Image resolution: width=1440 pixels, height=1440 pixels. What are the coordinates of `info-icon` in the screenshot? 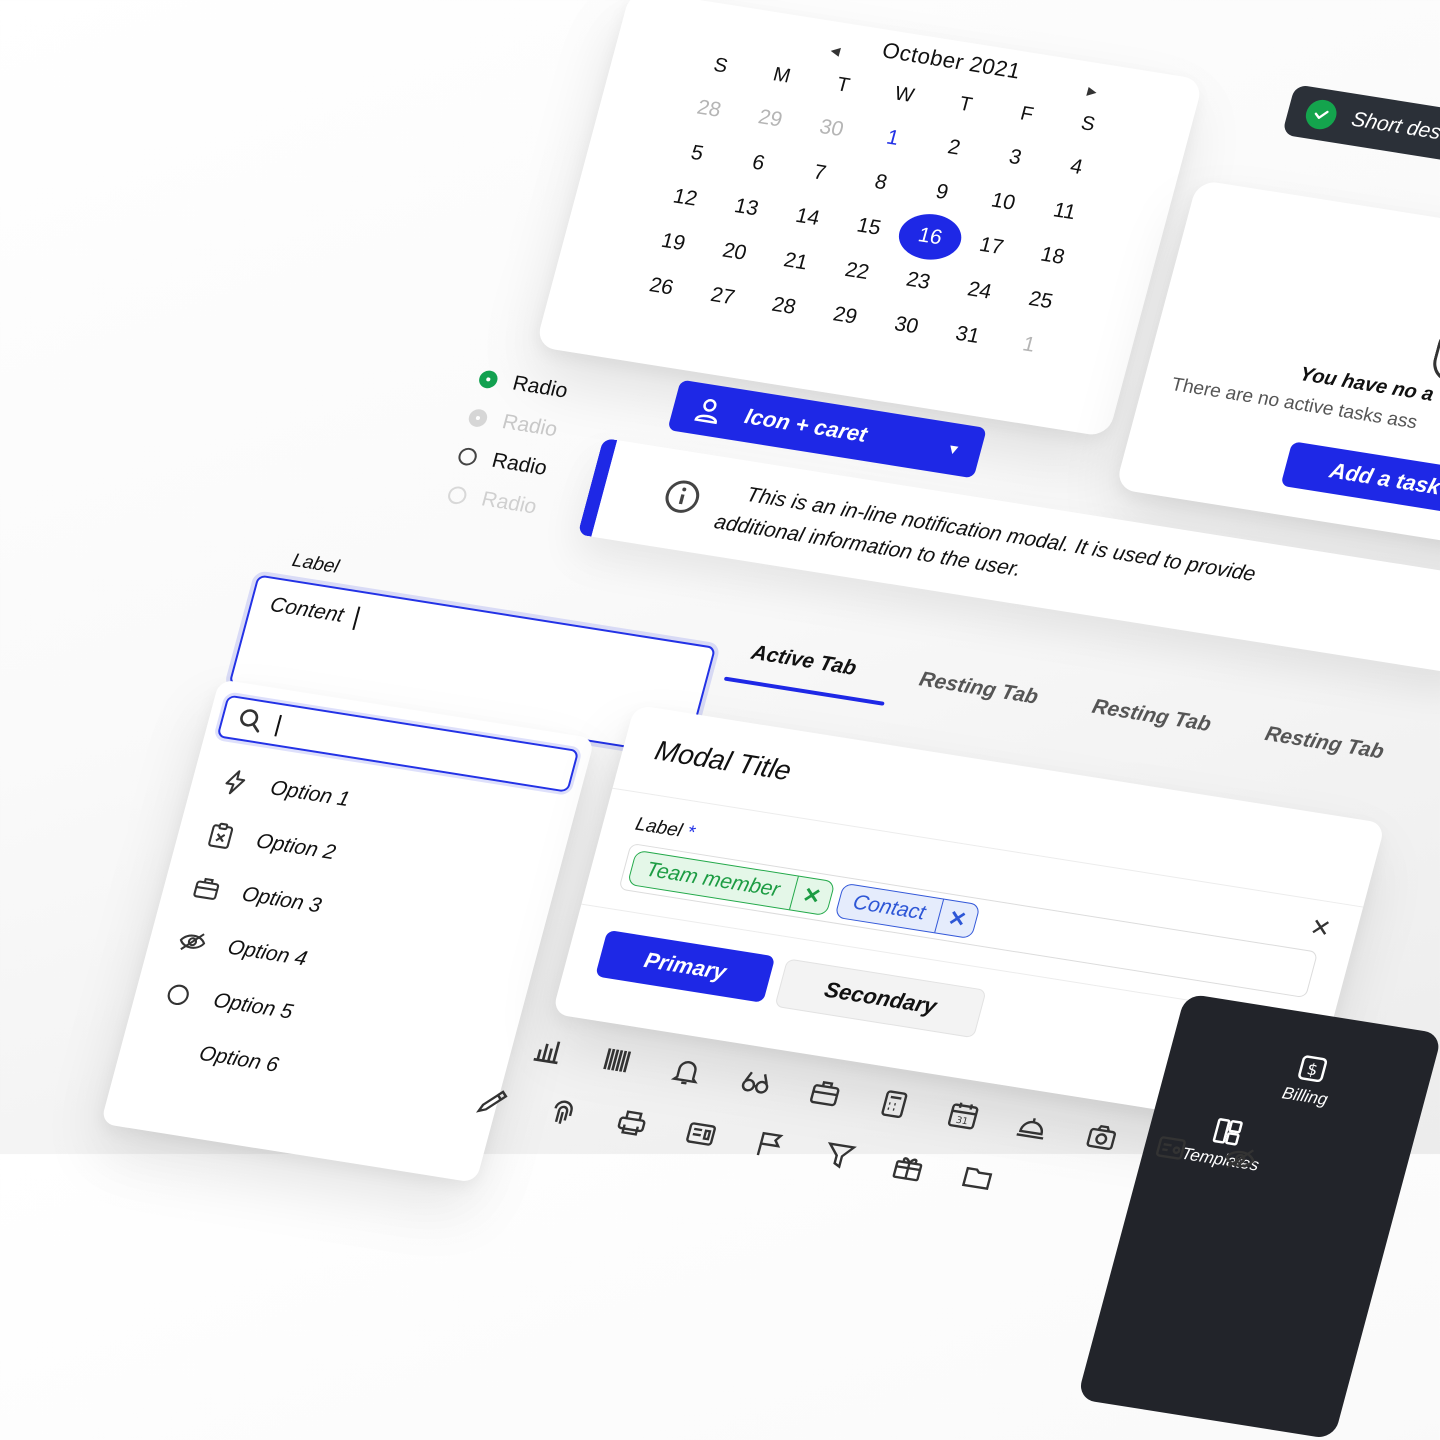 It's located at (682, 496).